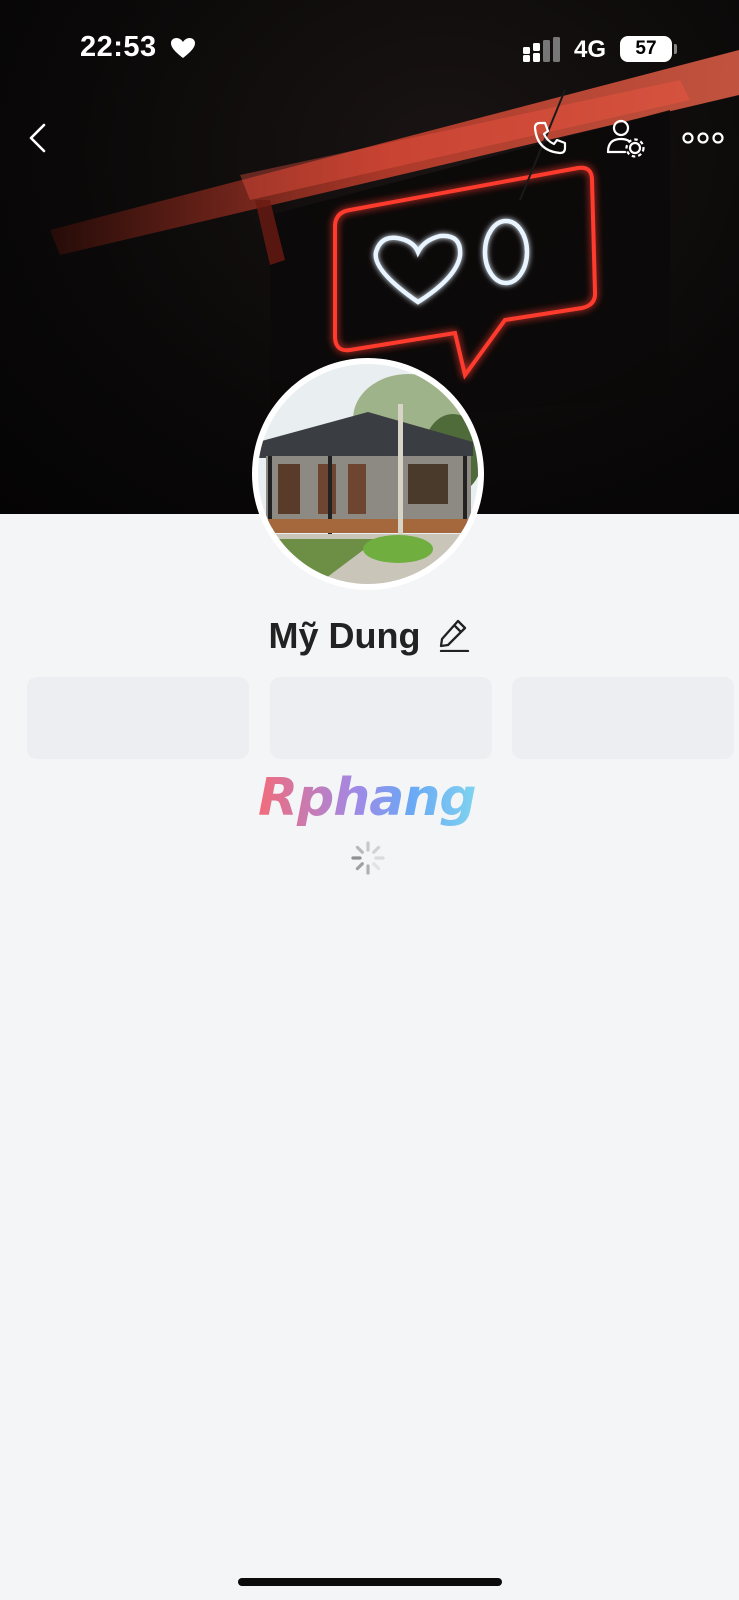 This screenshot has height=1600, width=739. I want to click on battery-tip, so click(675, 49).